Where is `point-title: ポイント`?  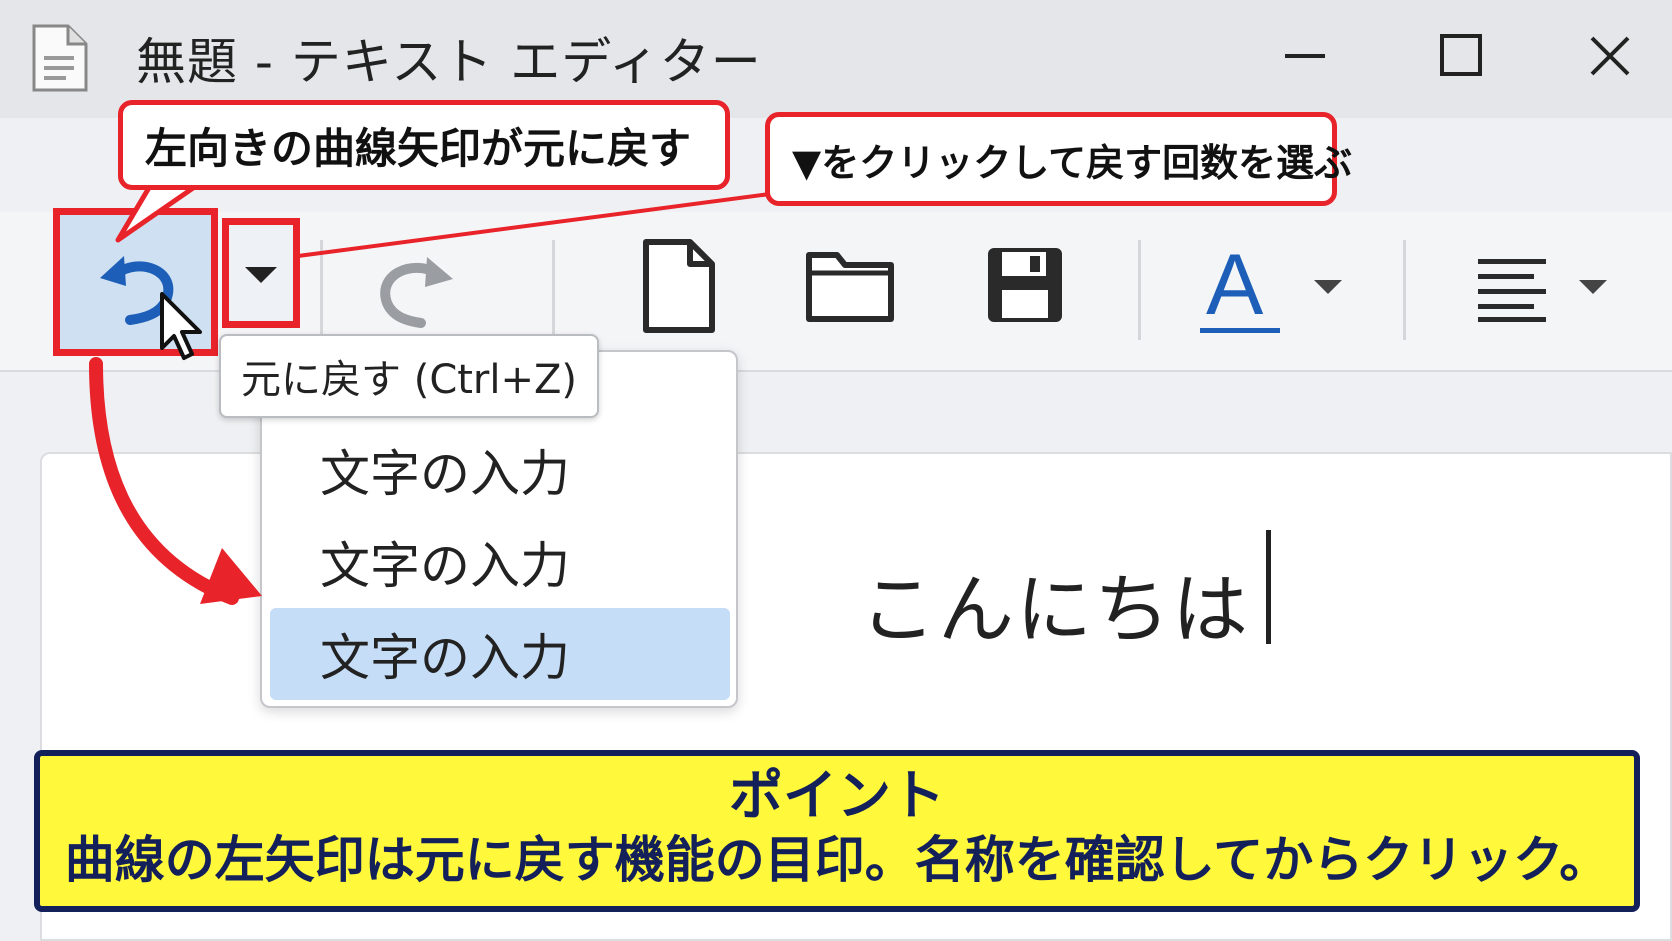 point-title: ポイント is located at coordinates (837, 795).